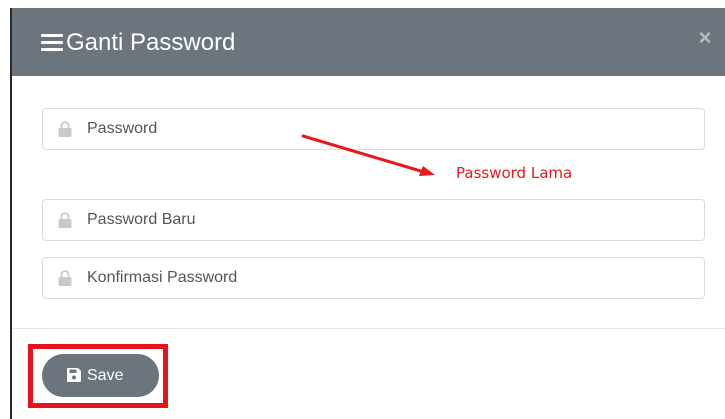 The image size is (725, 419). Describe the element at coordinates (105, 375) in the screenshot. I see `save-button-label: Save` at that location.